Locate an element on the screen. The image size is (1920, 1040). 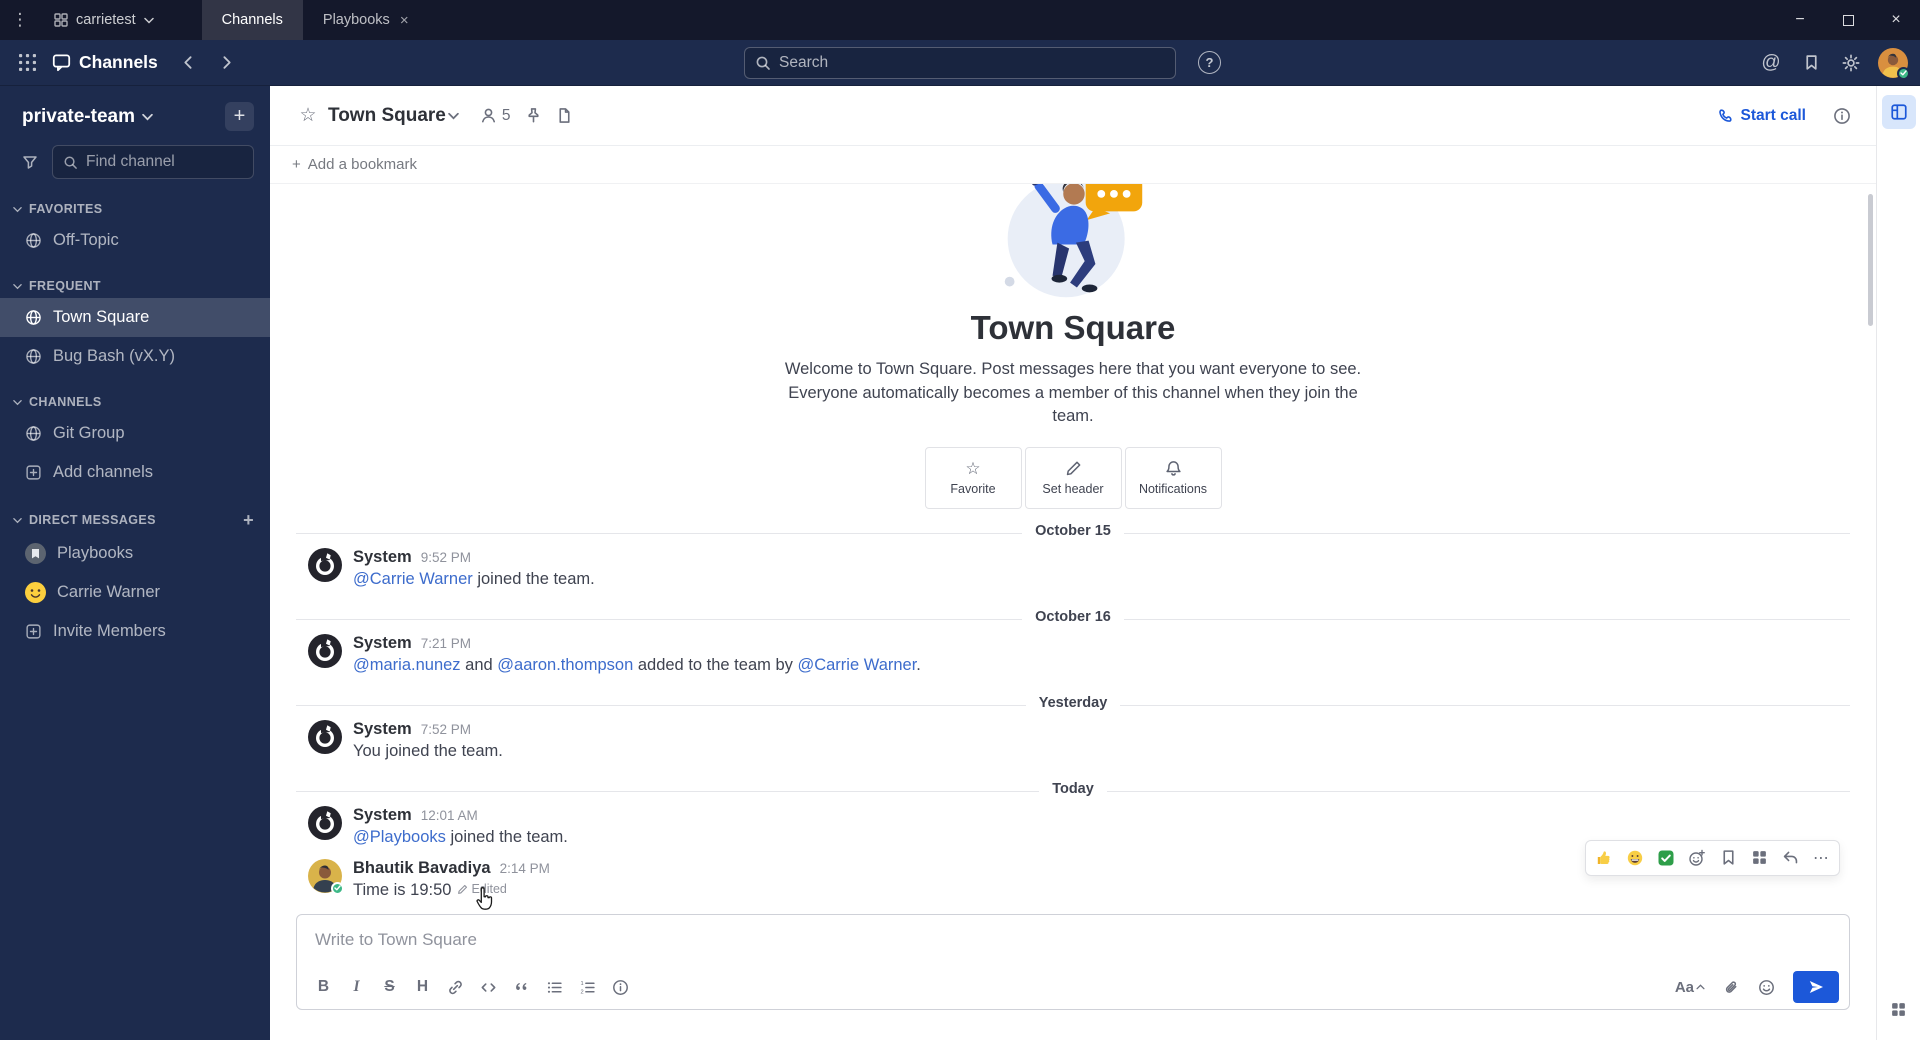
favorite-button: ☆ Favorite is located at coordinates (973, 477).